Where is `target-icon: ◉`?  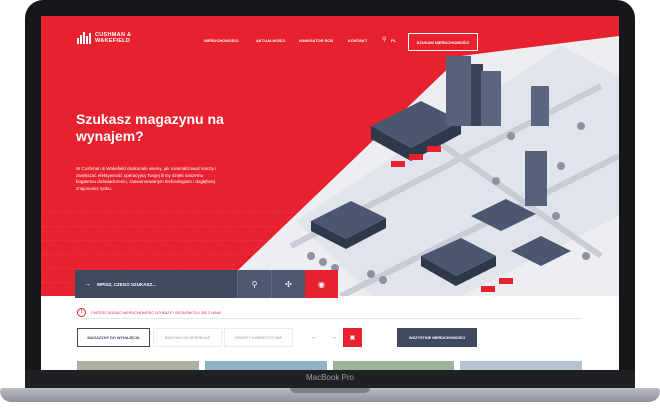
target-icon: ◉ is located at coordinates (321, 284).